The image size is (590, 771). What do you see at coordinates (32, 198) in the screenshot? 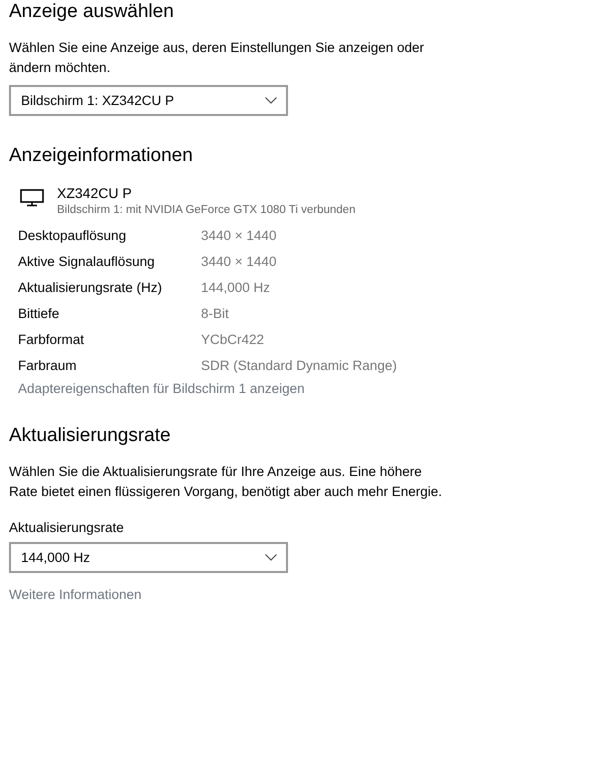
I see `monitor-icon` at bounding box center [32, 198].